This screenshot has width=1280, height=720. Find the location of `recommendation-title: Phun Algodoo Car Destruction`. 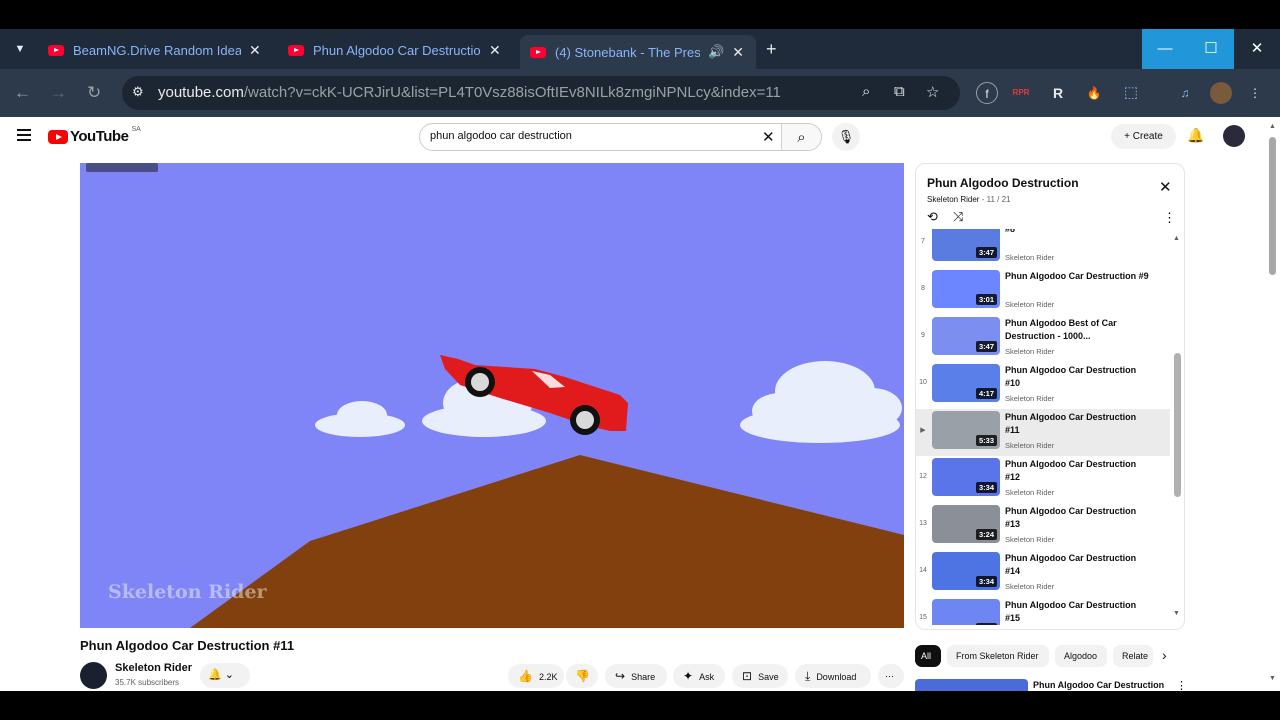

recommendation-title: Phun Algodoo Car Destruction is located at coordinates (1098, 685).